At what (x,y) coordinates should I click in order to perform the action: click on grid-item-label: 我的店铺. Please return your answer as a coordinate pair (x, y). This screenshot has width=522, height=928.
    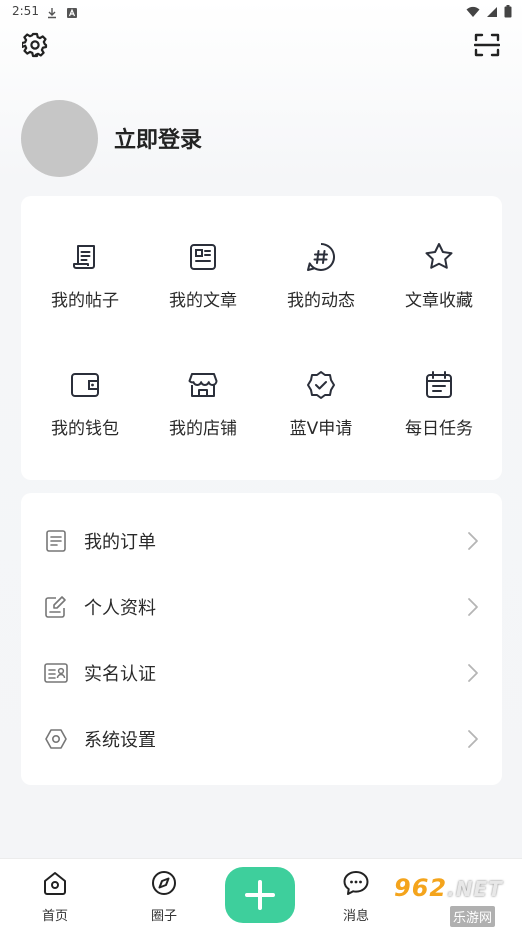
    Looking at the image, I should click on (203, 429).